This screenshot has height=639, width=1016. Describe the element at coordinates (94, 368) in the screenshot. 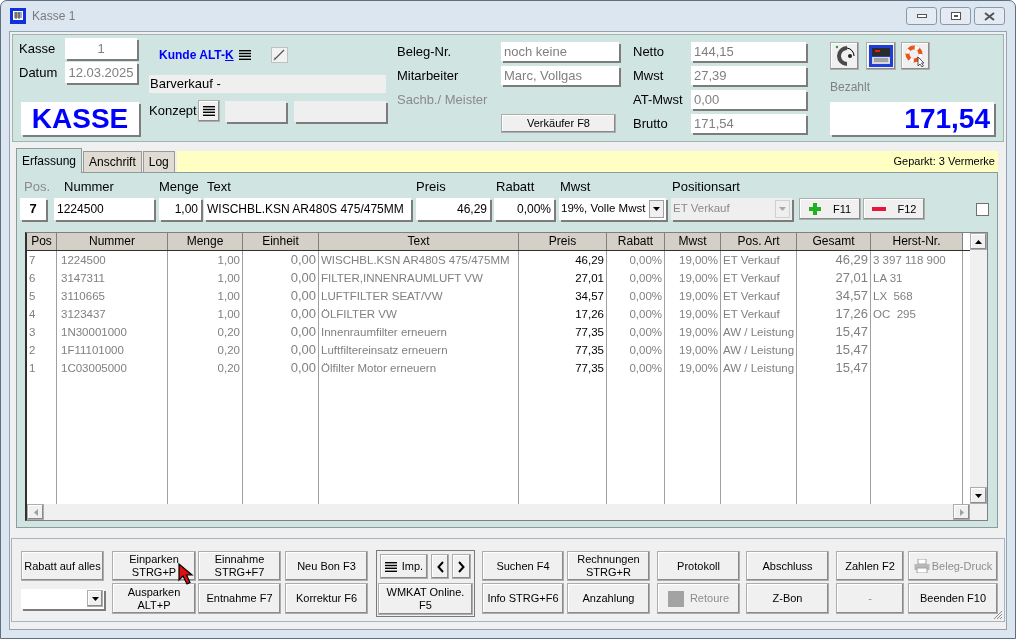

I see `table-cell-text: 1C03005000` at that location.